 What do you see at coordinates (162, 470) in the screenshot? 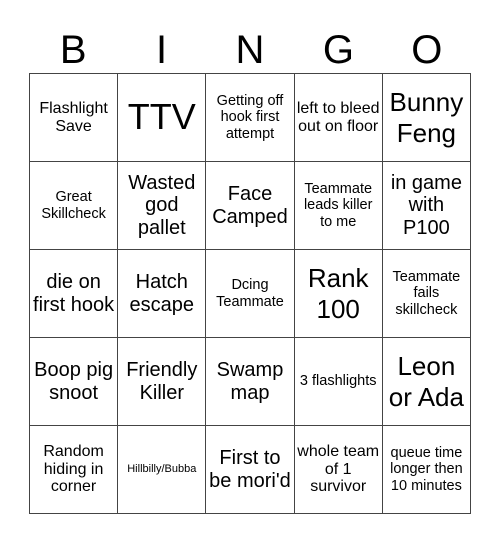
I see `bingo-cell: Hillbilly/Bubba` at bounding box center [162, 470].